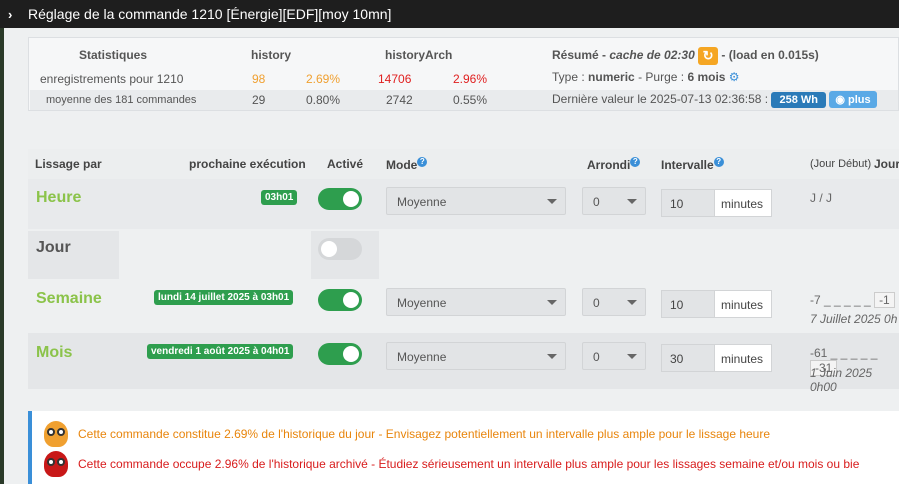 This screenshot has width=899, height=484. What do you see at coordinates (688, 304) in the screenshot?
I see `interval-input-semaine: 10` at bounding box center [688, 304].